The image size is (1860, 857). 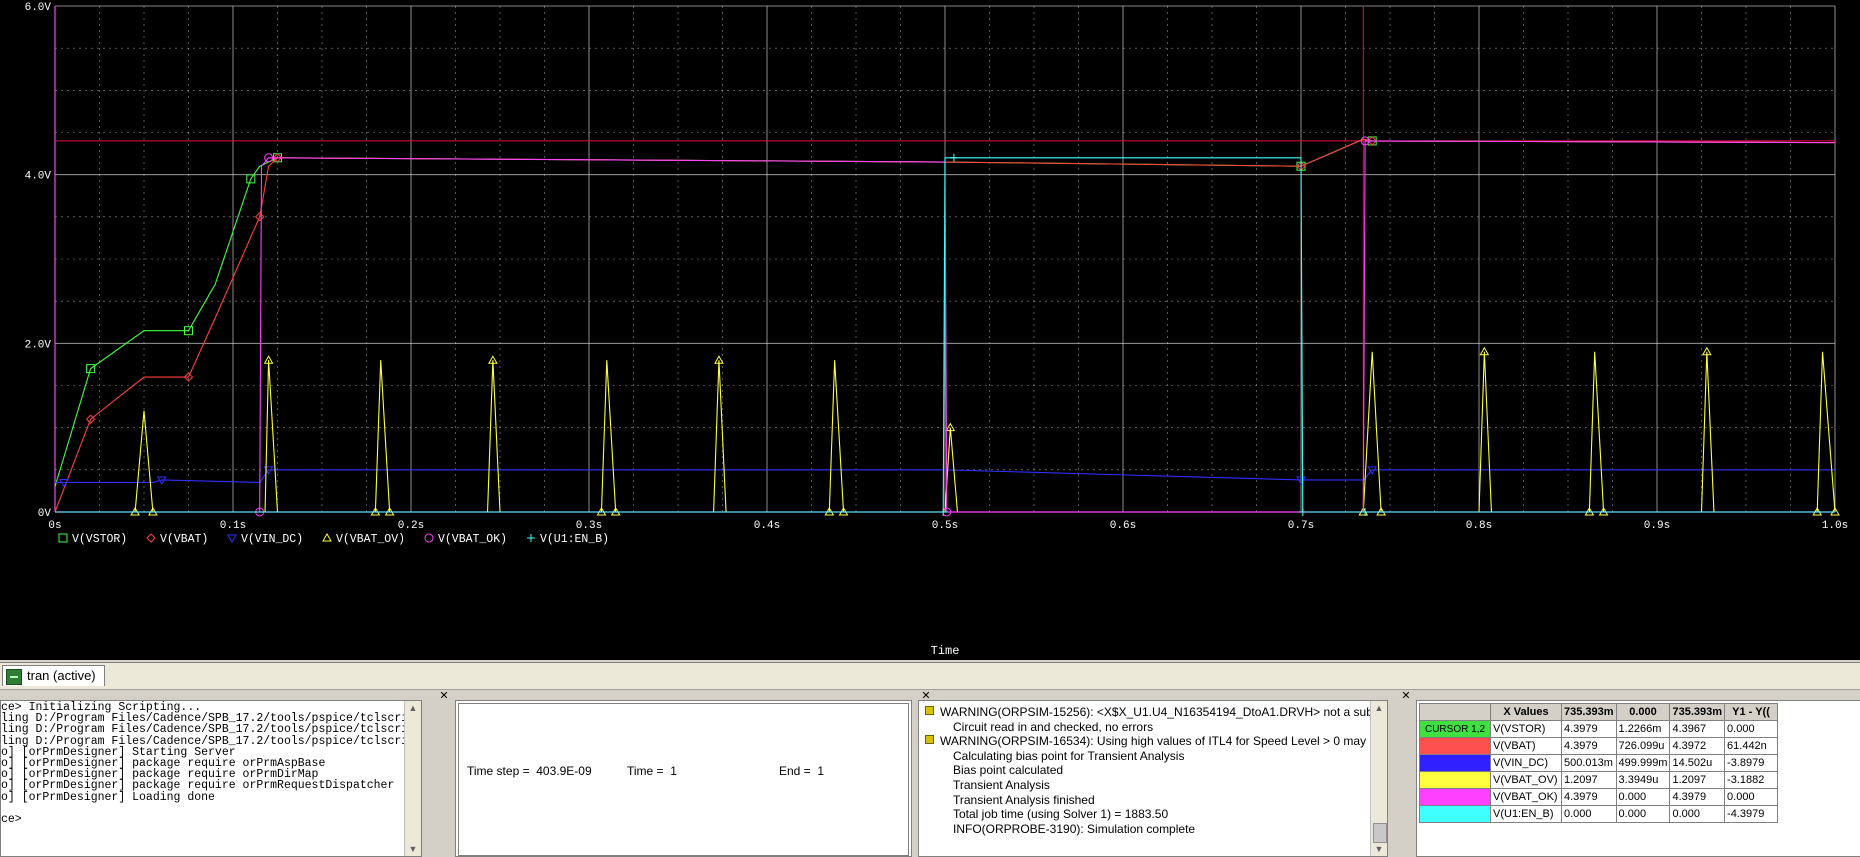 What do you see at coordinates (802, 771) in the screenshot?
I see `end-readout: End = 1` at bounding box center [802, 771].